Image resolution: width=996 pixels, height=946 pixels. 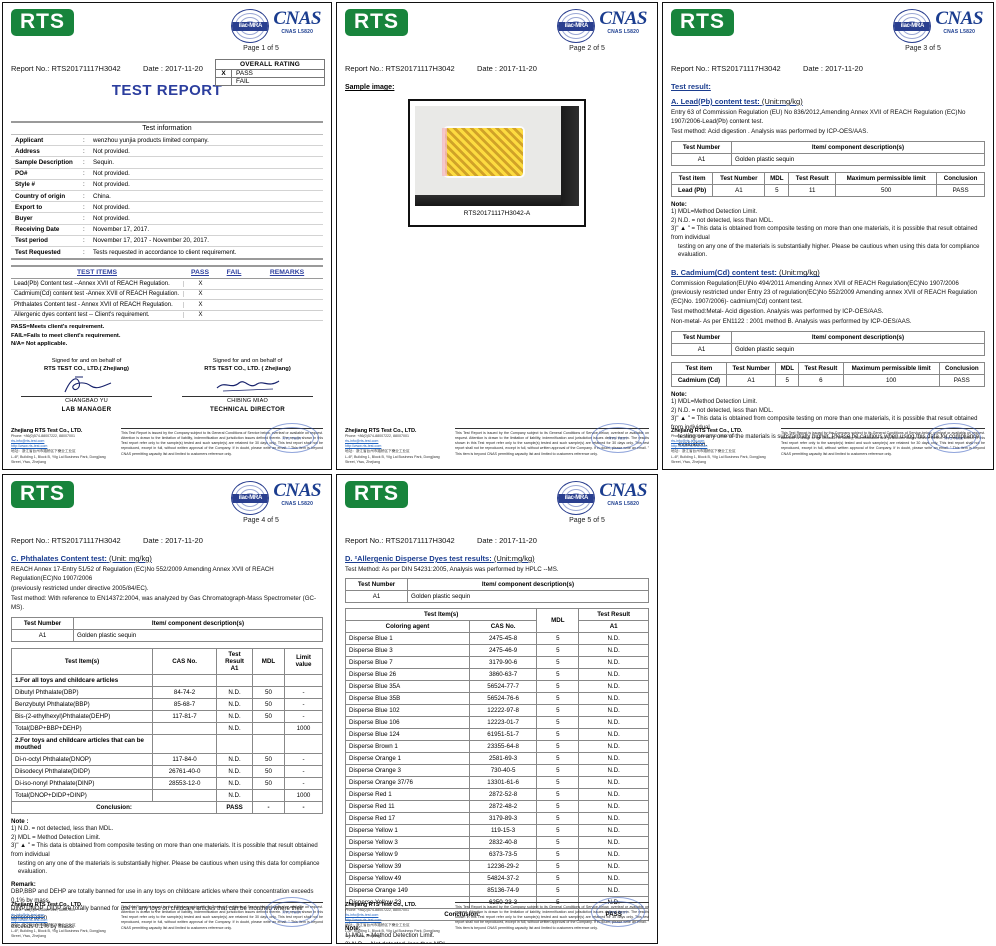 I want to click on result-cell: 117-84-0, so click(x=185, y=759).